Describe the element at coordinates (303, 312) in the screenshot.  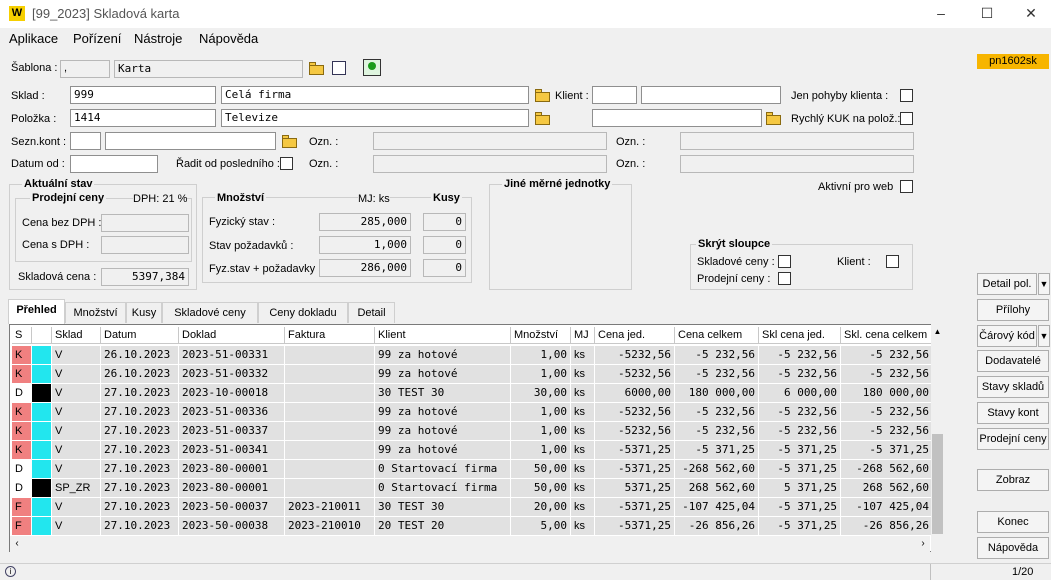
I see `tab-ceny-dokladu: Ceny dokladu` at that location.